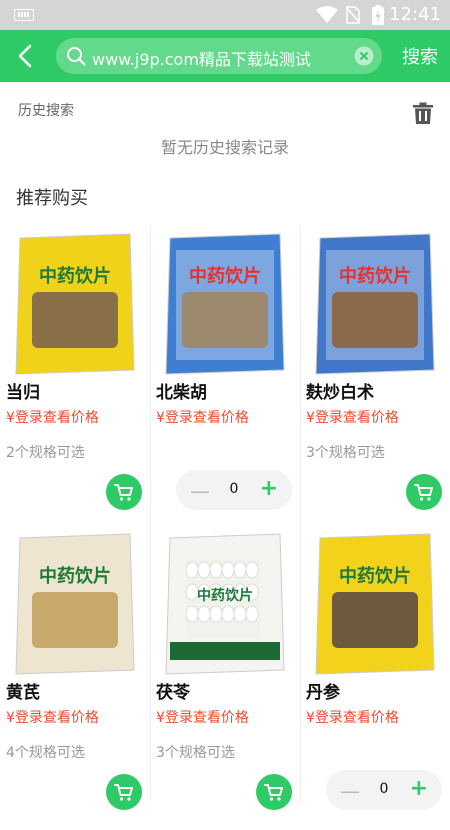 This screenshot has height=830, width=450. I want to click on search-button: 搜索, so click(420, 56).